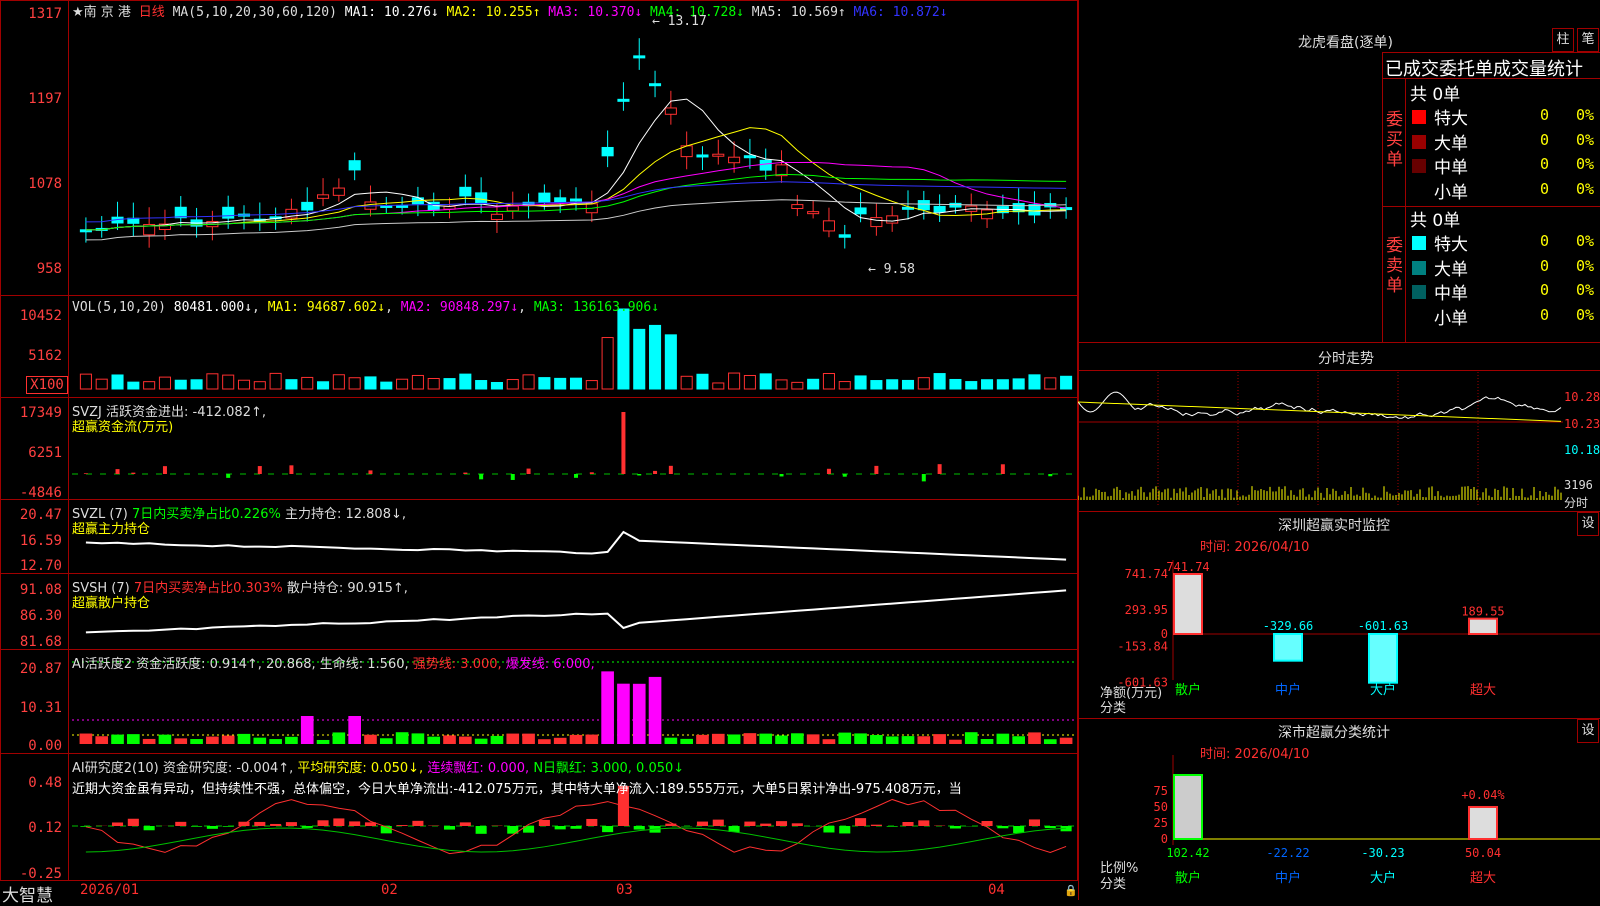 The width and height of the screenshot is (1600, 906). What do you see at coordinates (1585, 241) in the screenshot?
I see `sell-row-pct: 0%` at bounding box center [1585, 241].